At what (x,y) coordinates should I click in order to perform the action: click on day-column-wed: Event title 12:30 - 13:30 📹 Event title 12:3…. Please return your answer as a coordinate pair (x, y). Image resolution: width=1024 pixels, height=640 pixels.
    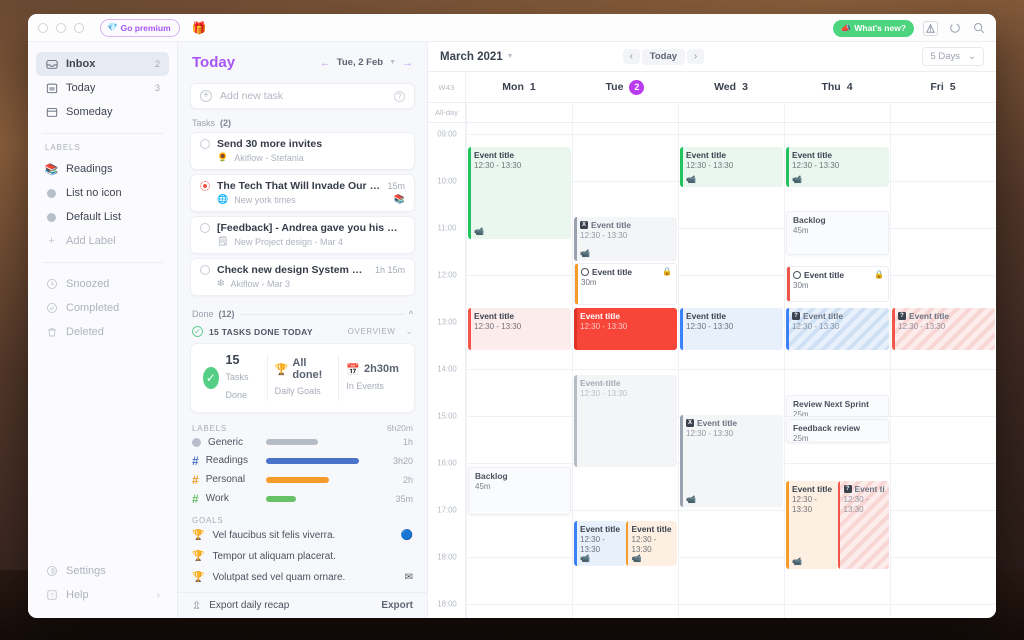
    Looking at the image, I should click on (731, 370).